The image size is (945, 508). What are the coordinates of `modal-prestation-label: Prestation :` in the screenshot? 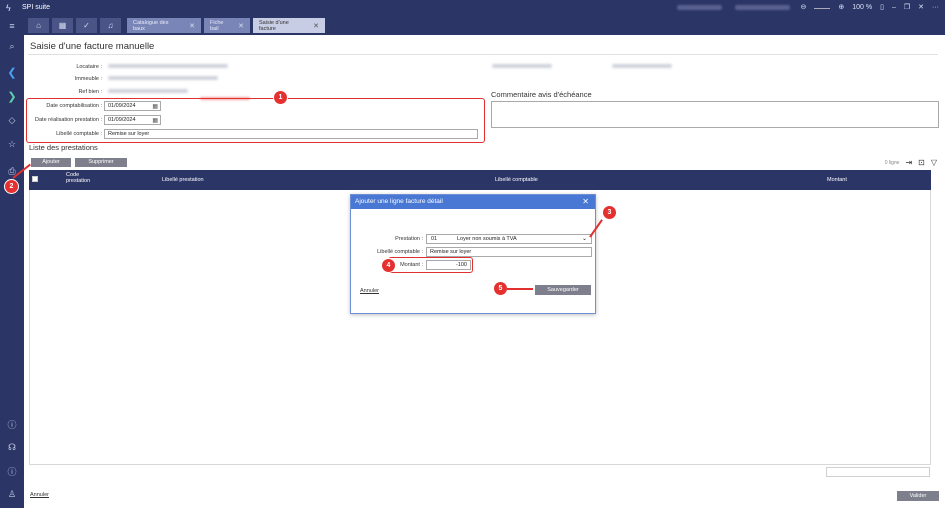 It's located at (409, 239).